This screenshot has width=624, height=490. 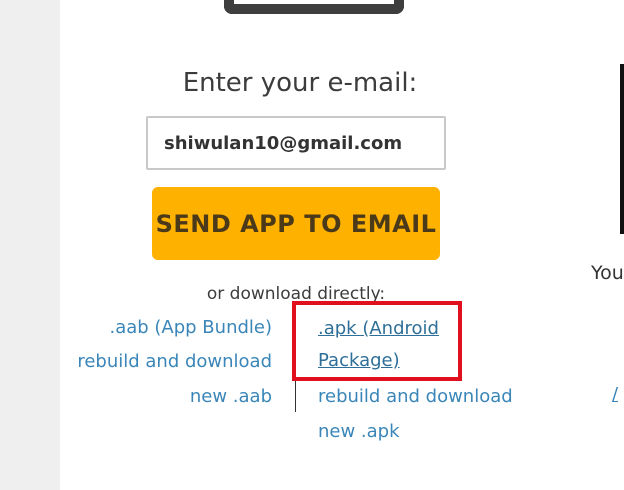 What do you see at coordinates (615, 394) in the screenshot?
I see `right-panel-link: /` at bounding box center [615, 394].